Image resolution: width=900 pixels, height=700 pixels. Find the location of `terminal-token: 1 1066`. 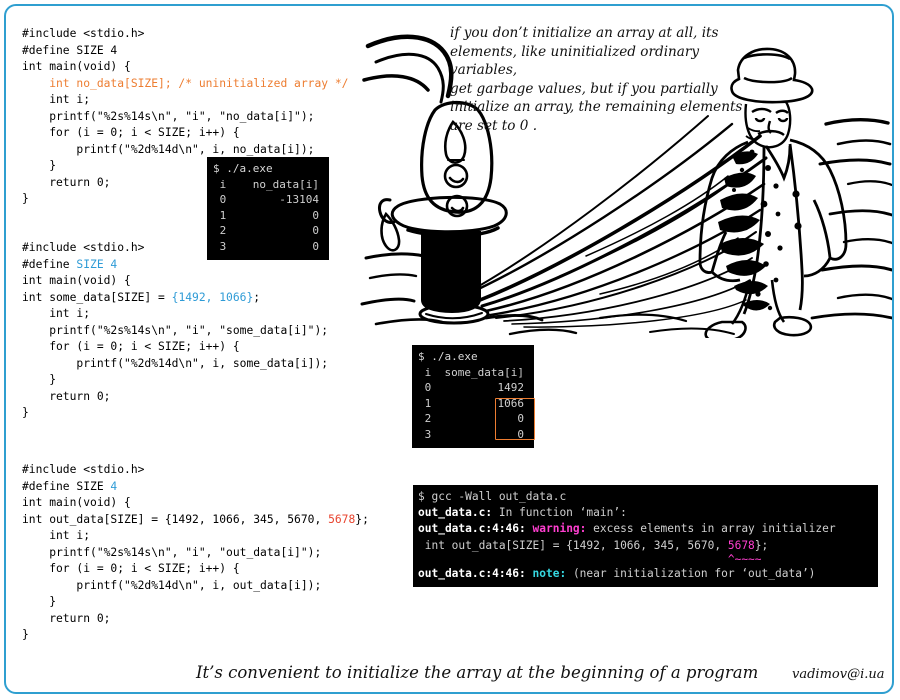

terminal-token: 1 1066 is located at coordinates (471, 403).